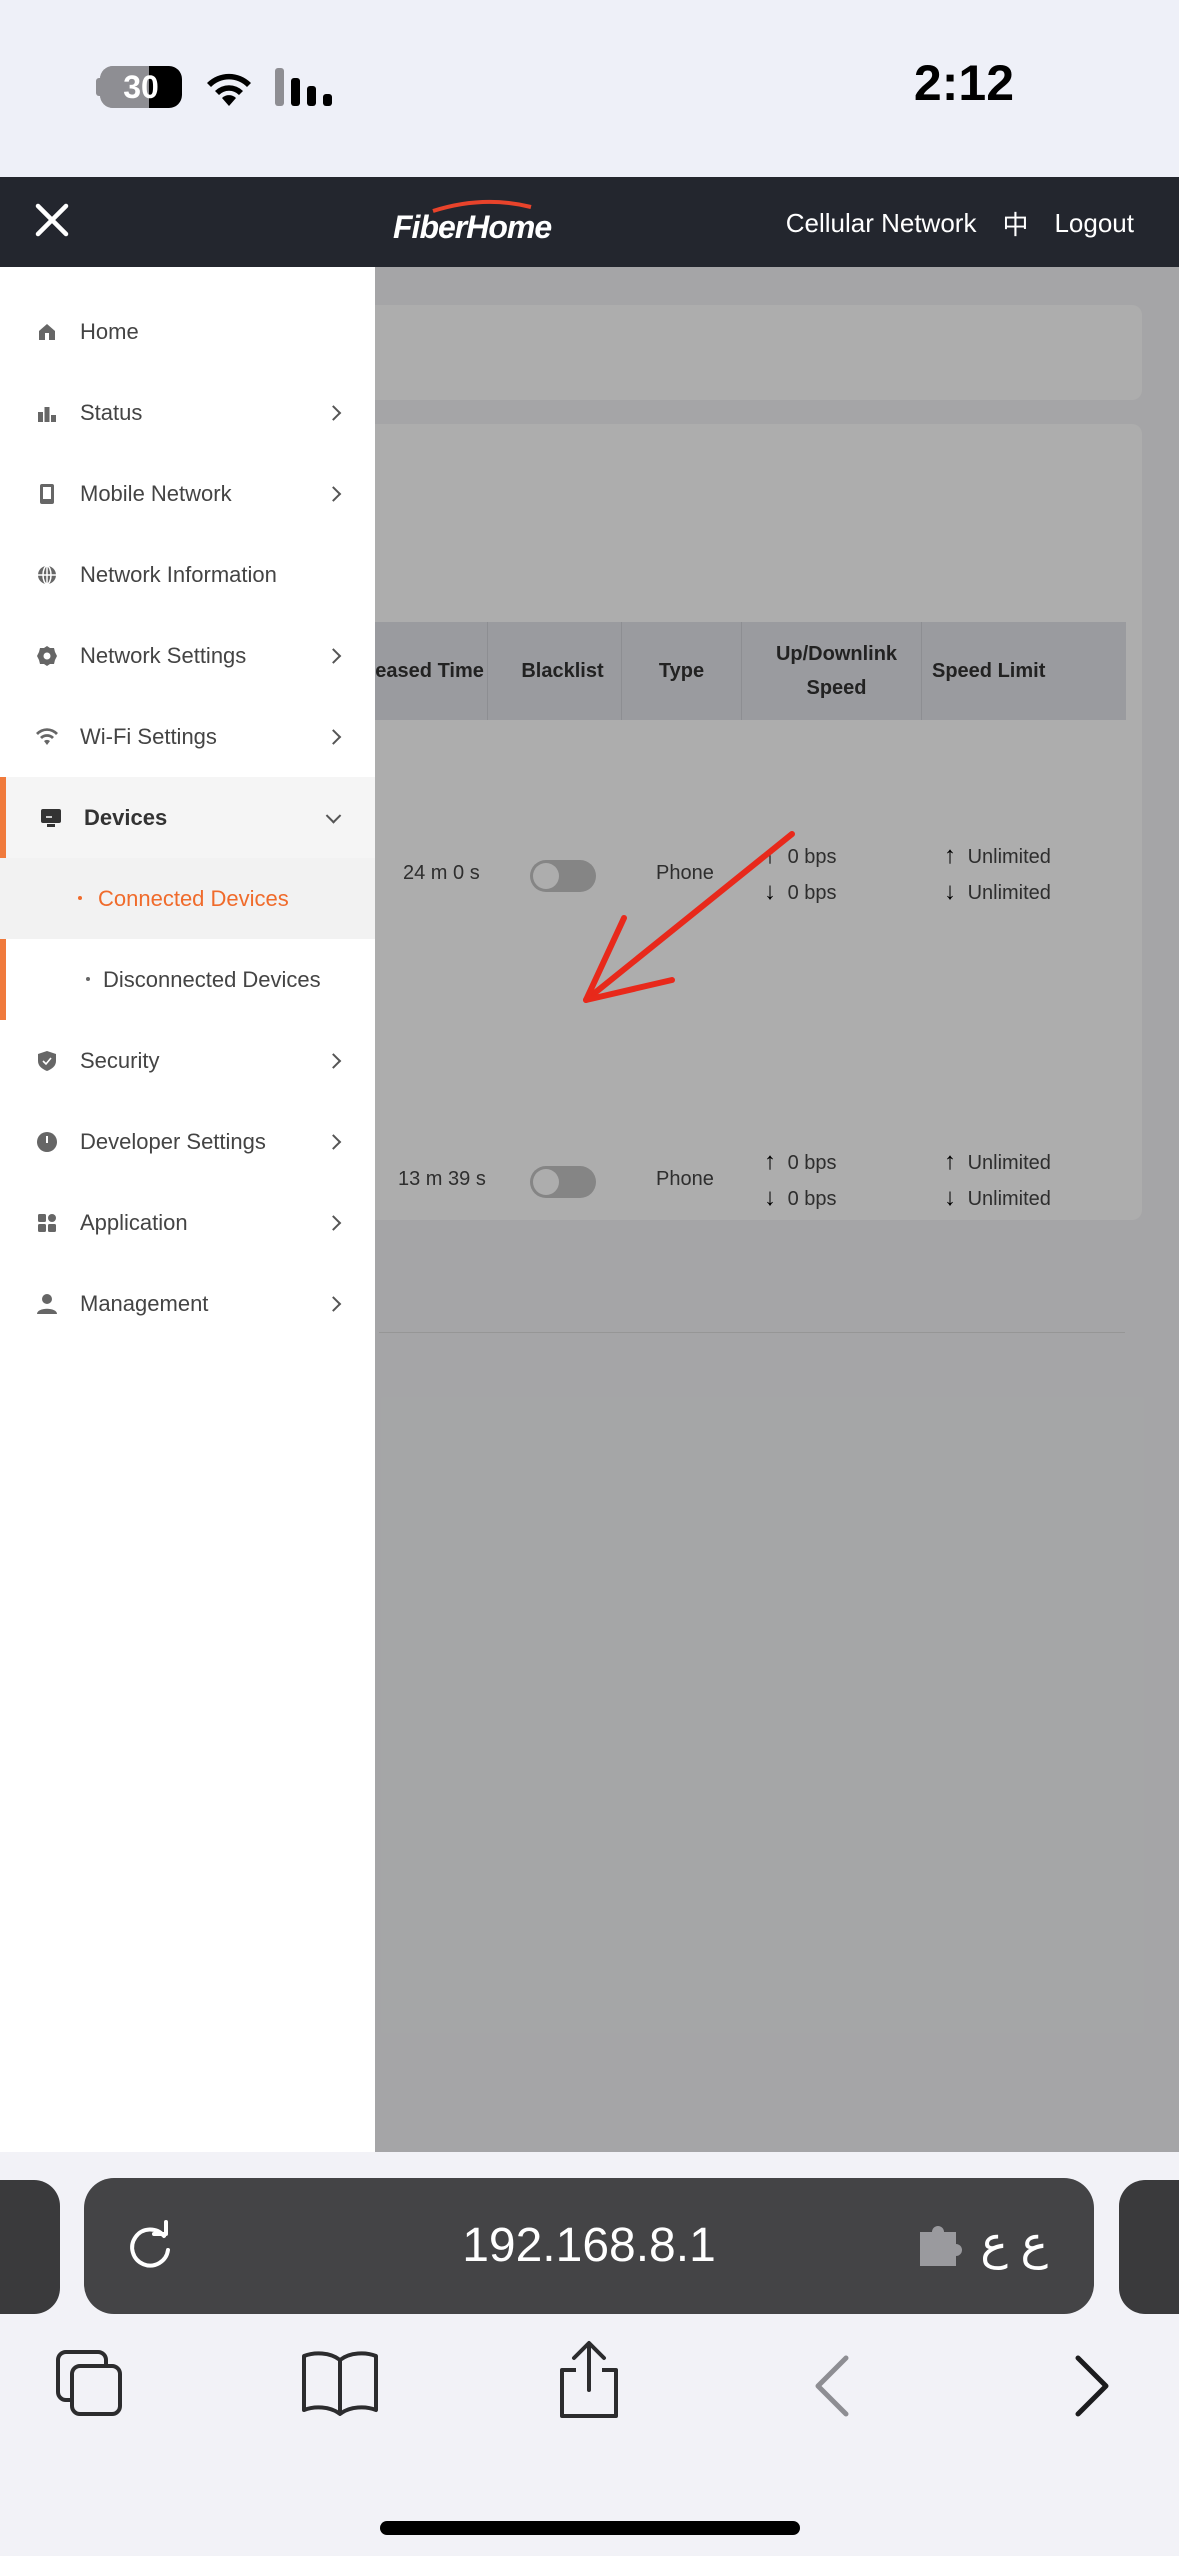 The height and width of the screenshot is (2556, 1179). I want to click on alert-icon, so click(47, 1142).